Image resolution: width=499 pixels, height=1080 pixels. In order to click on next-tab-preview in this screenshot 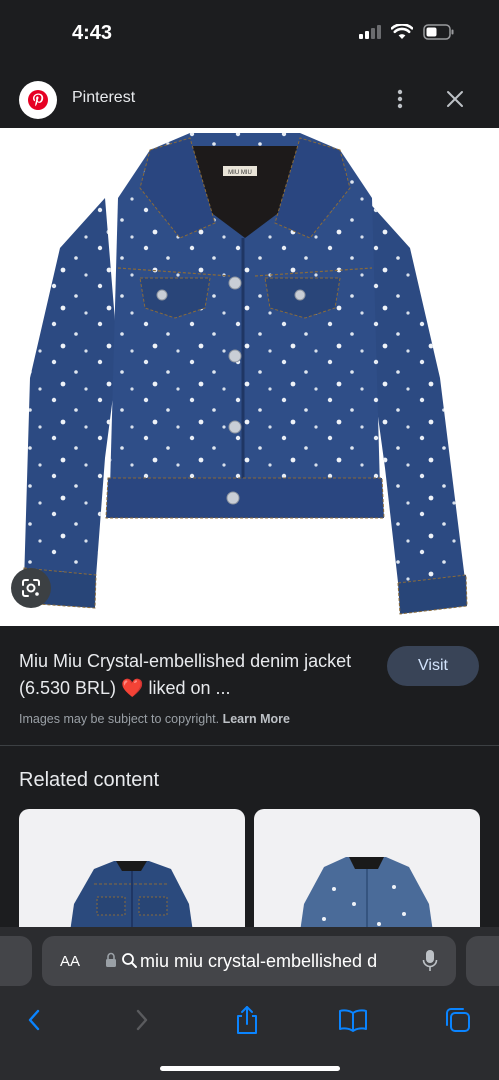, I will do `click(482, 961)`.